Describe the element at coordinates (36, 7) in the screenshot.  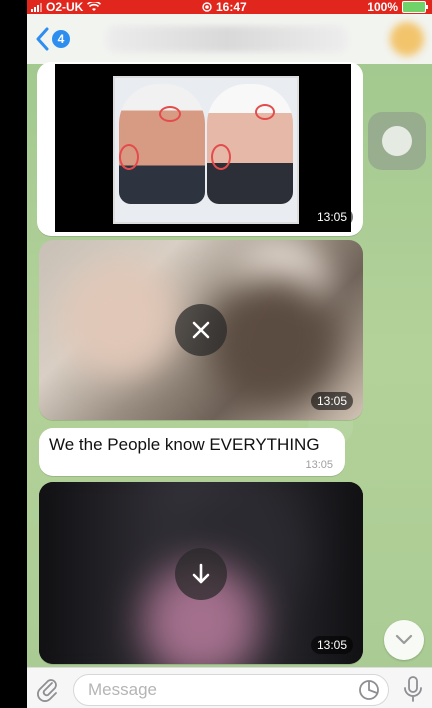
I see `signal-icon` at that location.